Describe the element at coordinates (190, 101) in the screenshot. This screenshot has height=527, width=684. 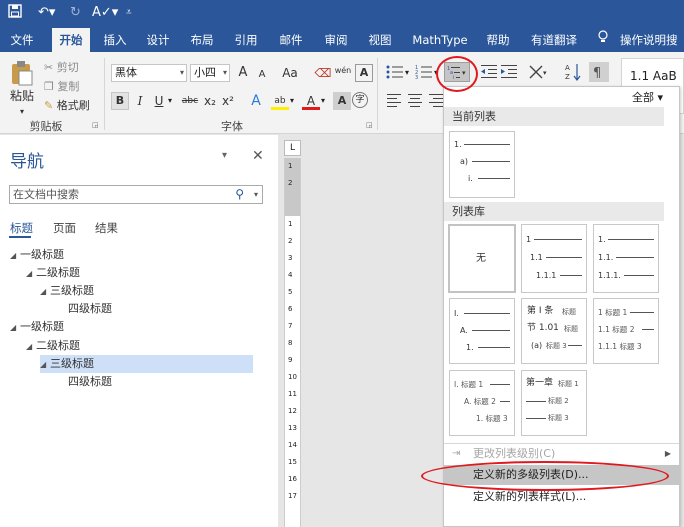
I see `strikethrough-button: abc` at that location.